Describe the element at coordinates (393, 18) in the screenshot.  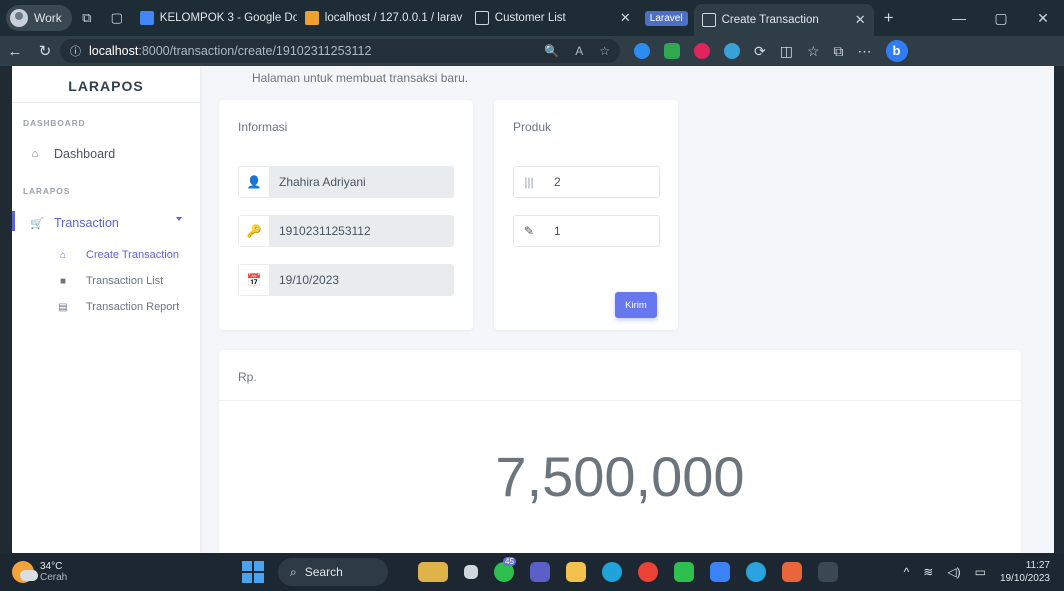
I see `tab-title: localhost / 127.0.0.1 / larav` at that location.